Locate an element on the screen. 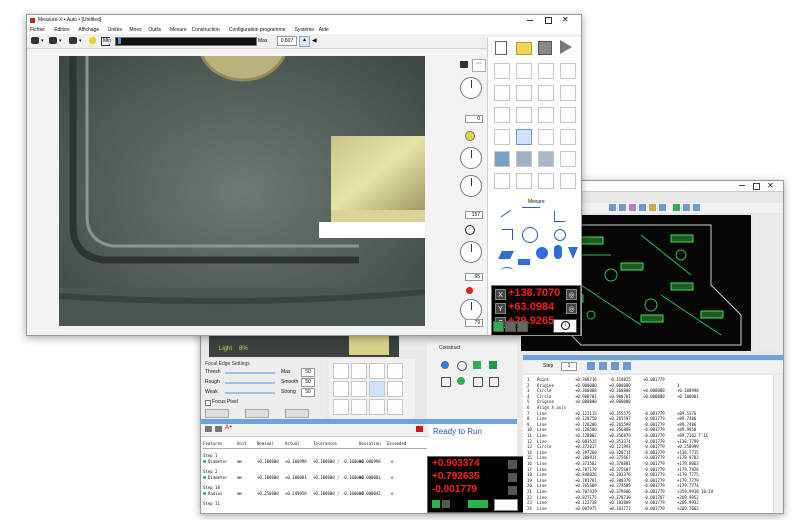 The width and height of the screenshot is (800, 520). results-row: 5 Origine +0.000000 +0.000000 is located at coordinates (649, 401).